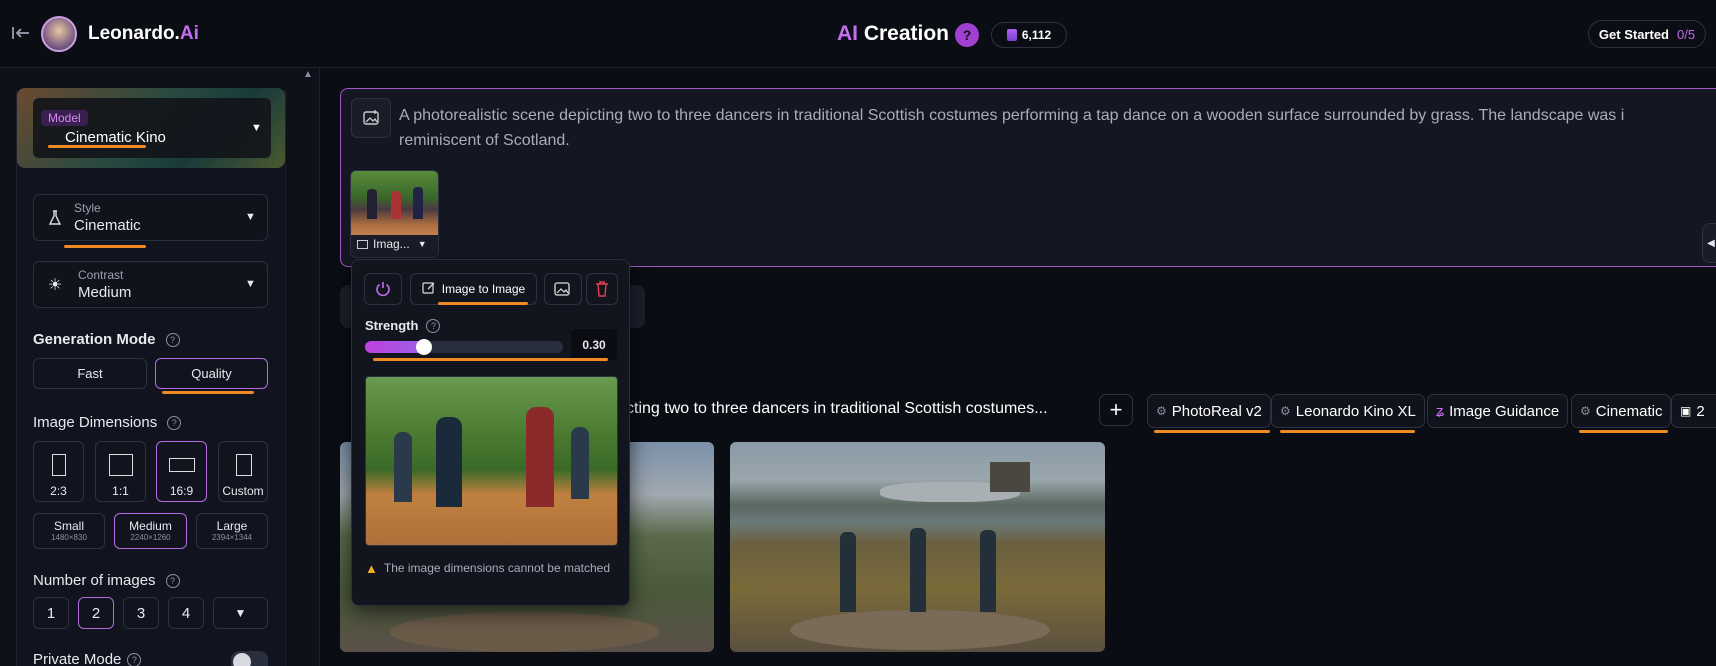  I want to click on style-value: Cinematic, so click(107, 225).